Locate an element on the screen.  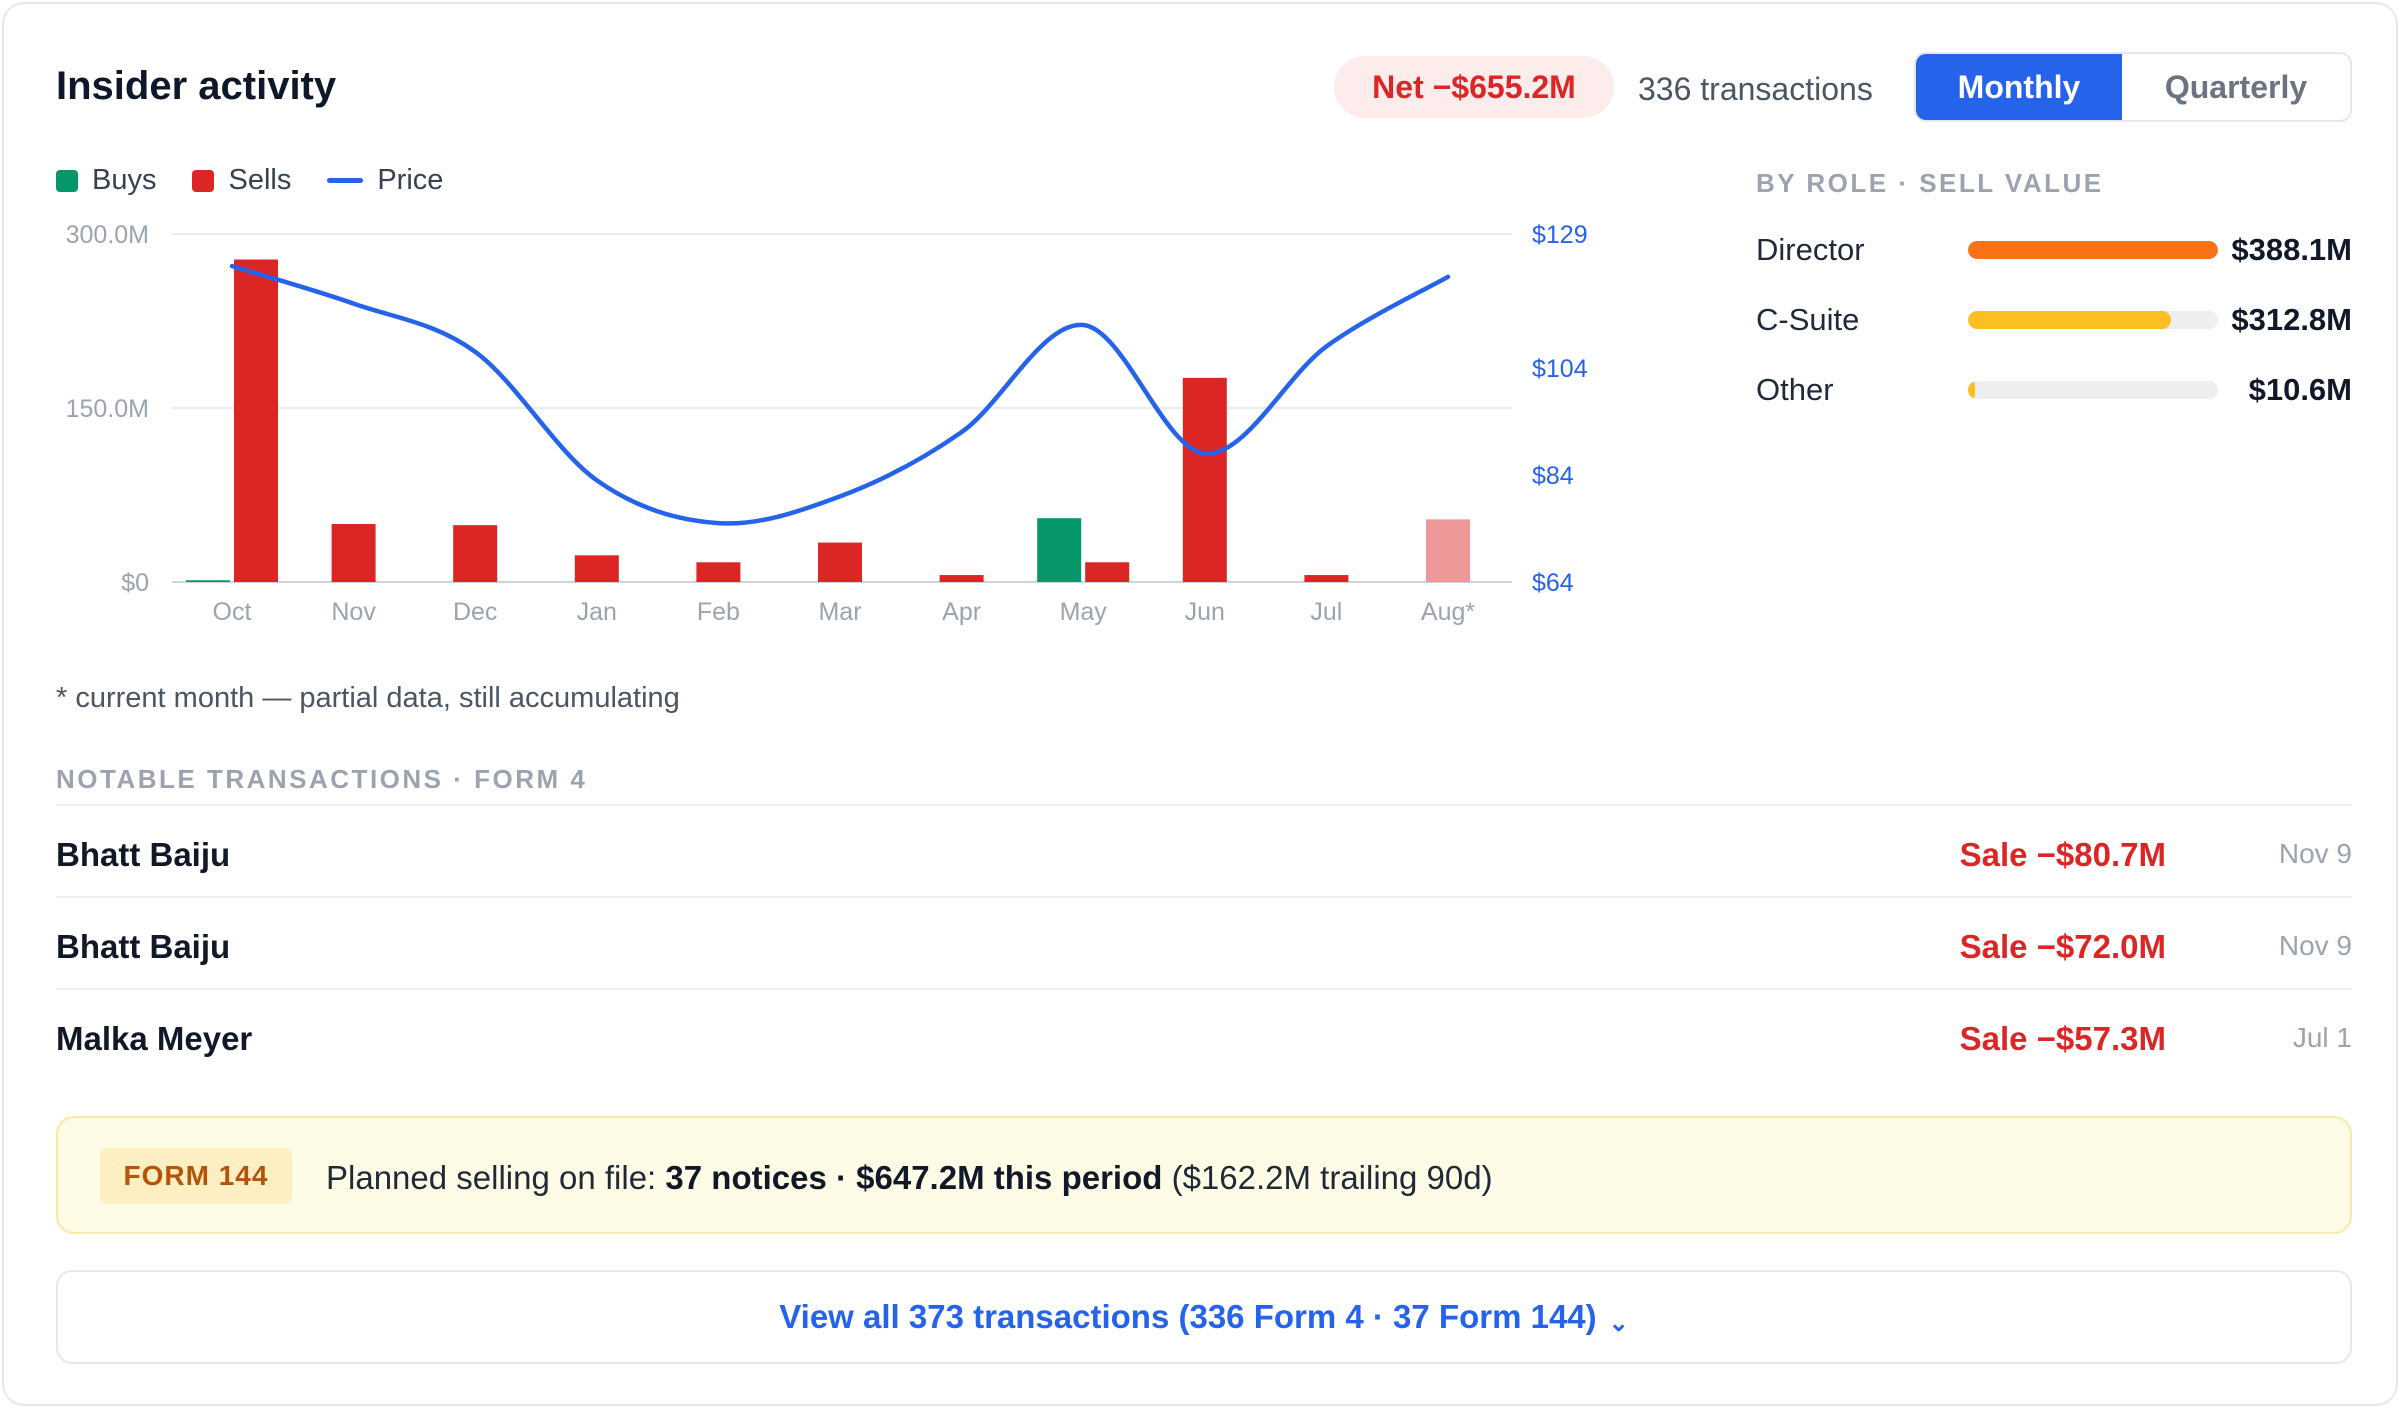
price-swatch is located at coordinates (345, 180).